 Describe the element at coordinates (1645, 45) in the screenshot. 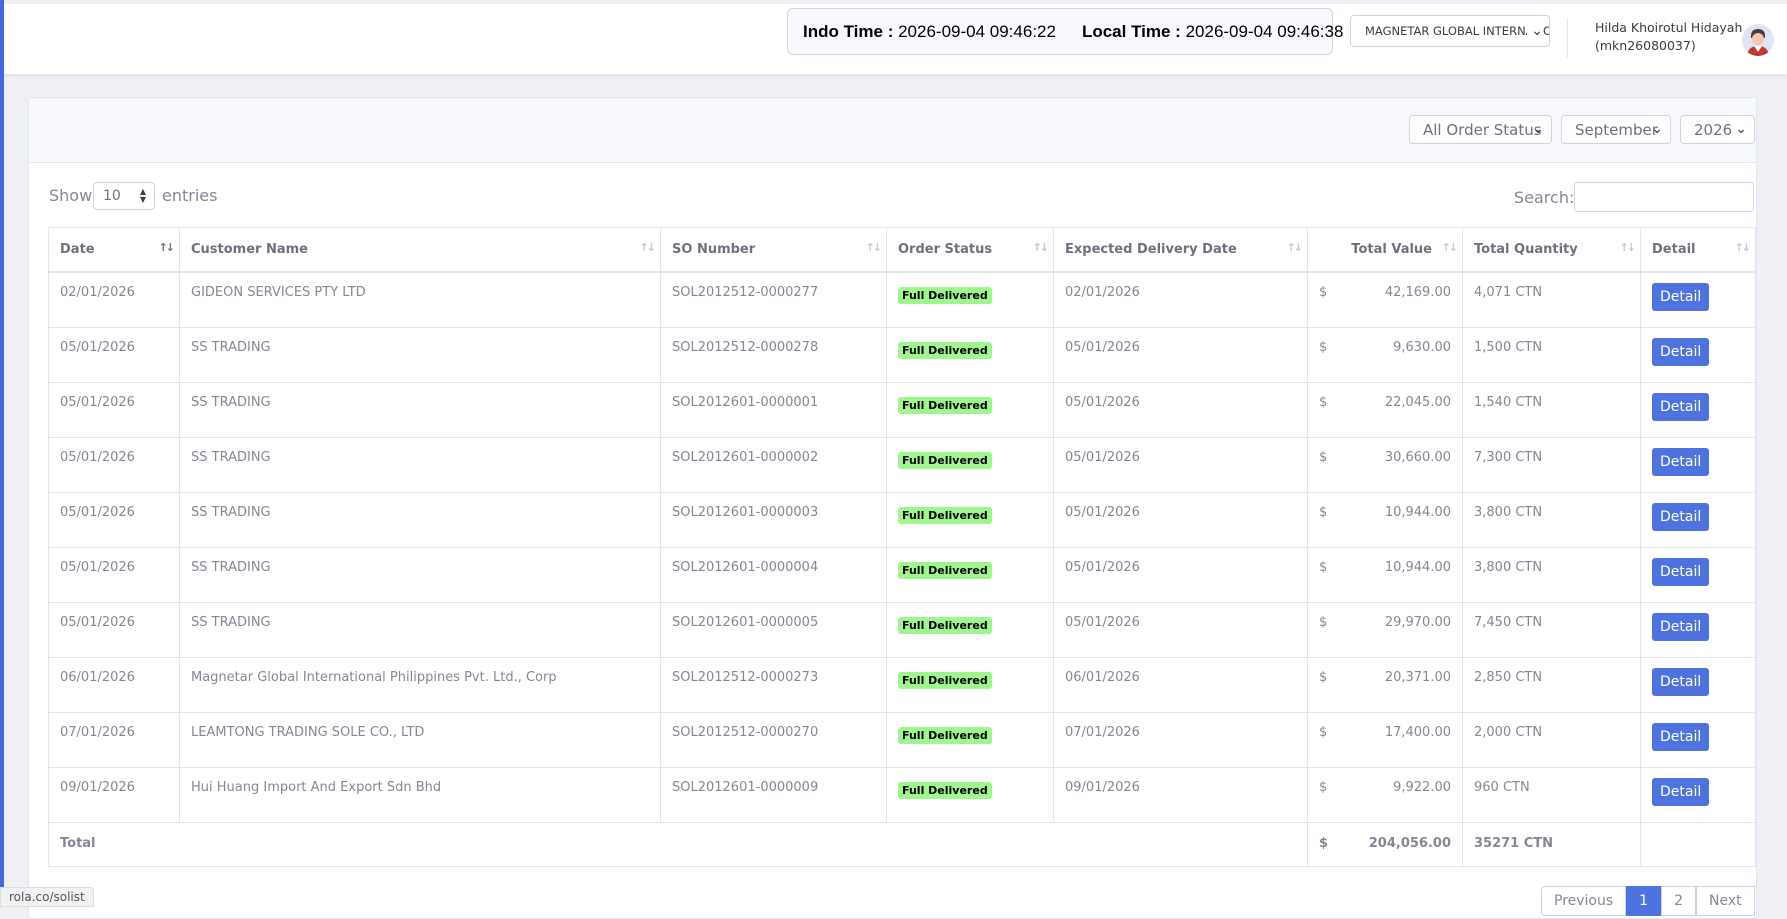

I see `user-id: (mkn26080037)` at that location.